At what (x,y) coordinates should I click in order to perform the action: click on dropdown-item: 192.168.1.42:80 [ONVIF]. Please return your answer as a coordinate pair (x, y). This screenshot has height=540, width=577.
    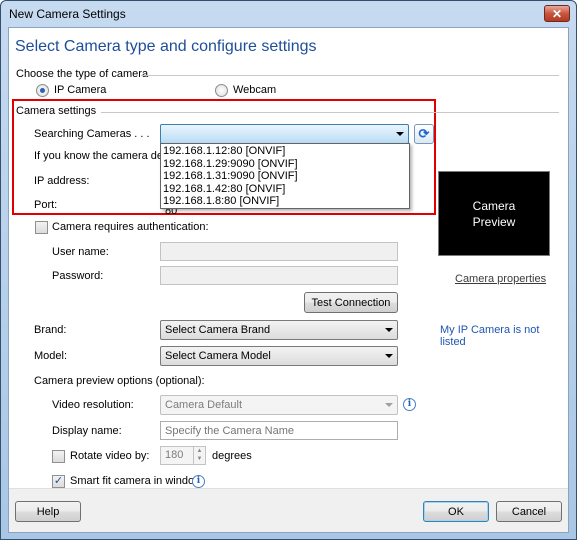
    Looking at the image, I should click on (285, 189).